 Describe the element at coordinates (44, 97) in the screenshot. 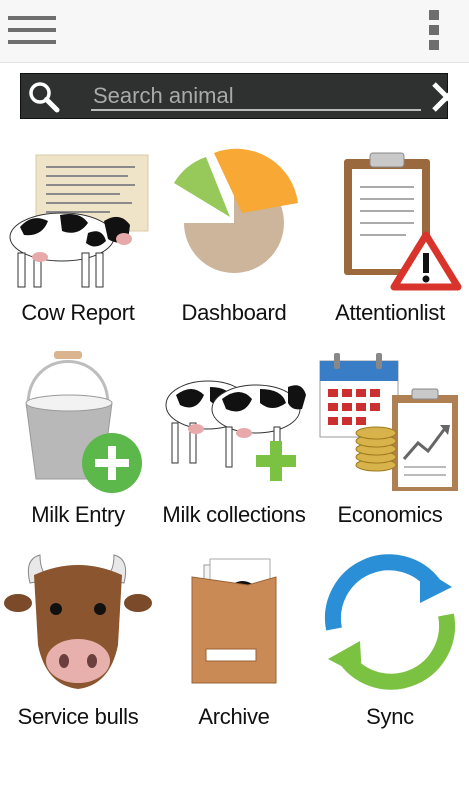

I see `search-icon` at that location.